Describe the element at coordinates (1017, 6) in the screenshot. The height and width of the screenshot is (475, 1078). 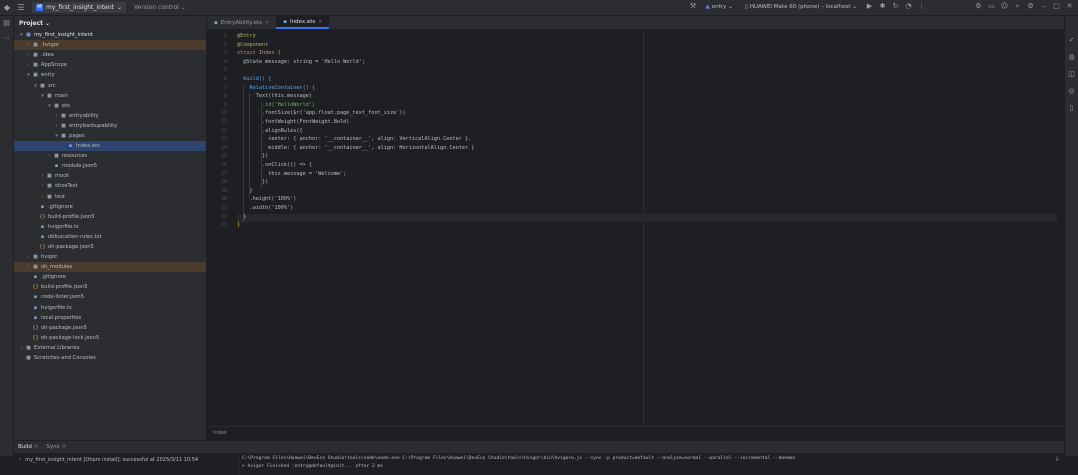
I see `search-icon: ⌕` at that location.